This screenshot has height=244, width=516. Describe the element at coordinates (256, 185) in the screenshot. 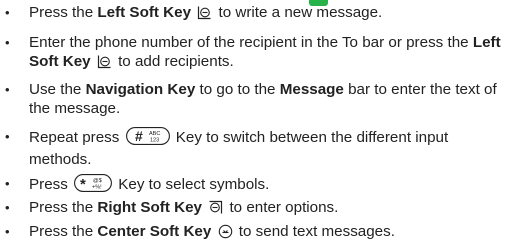

I see `list-item: • Press * @$ +%! Key to select symbols.` at that location.